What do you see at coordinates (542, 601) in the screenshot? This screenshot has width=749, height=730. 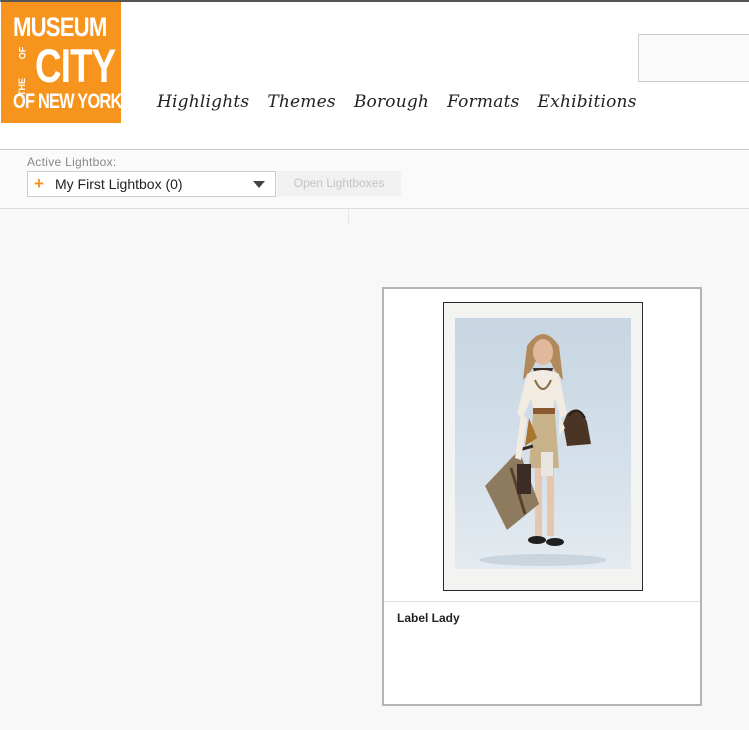 I see `card-divider` at bounding box center [542, 601].